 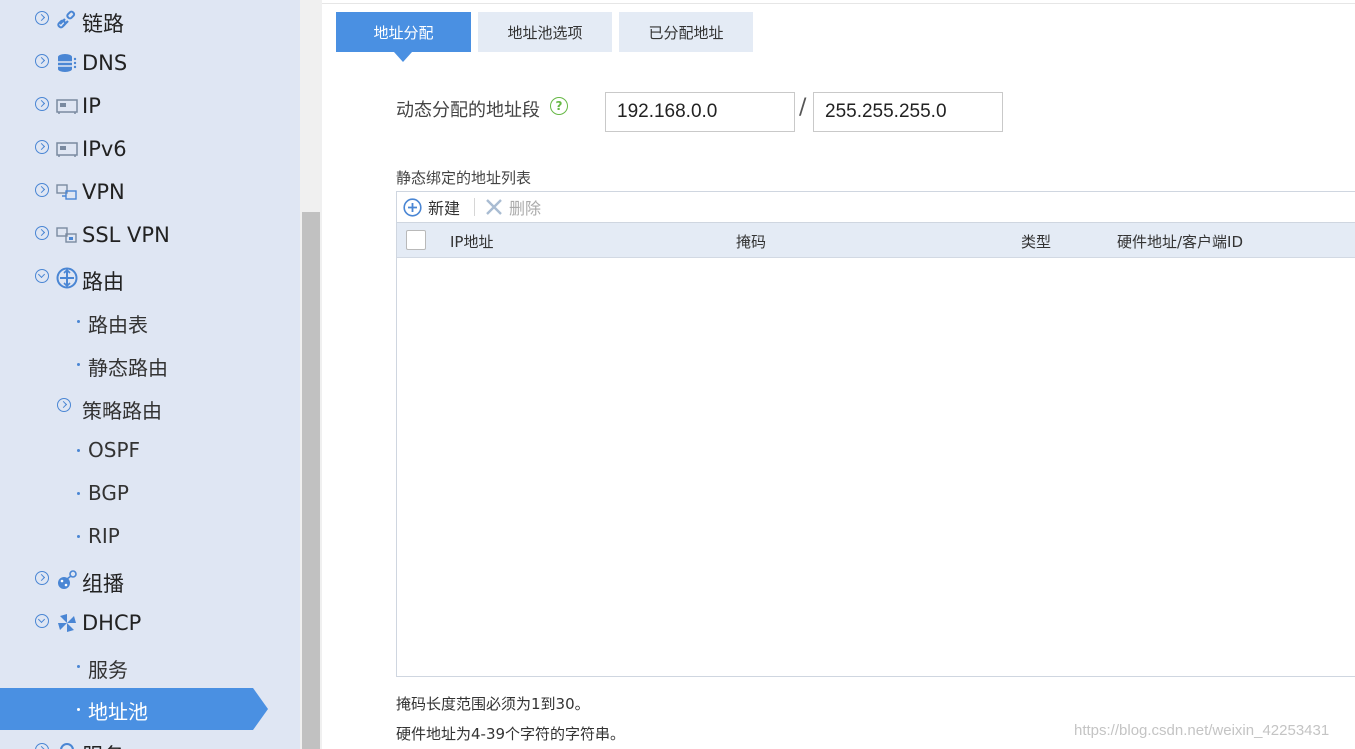 What do you see at coordinates (686, 32) in the screenshot?
I see `tab-allocated-addresses: 已分配地址` at bounding box center [686, 32].